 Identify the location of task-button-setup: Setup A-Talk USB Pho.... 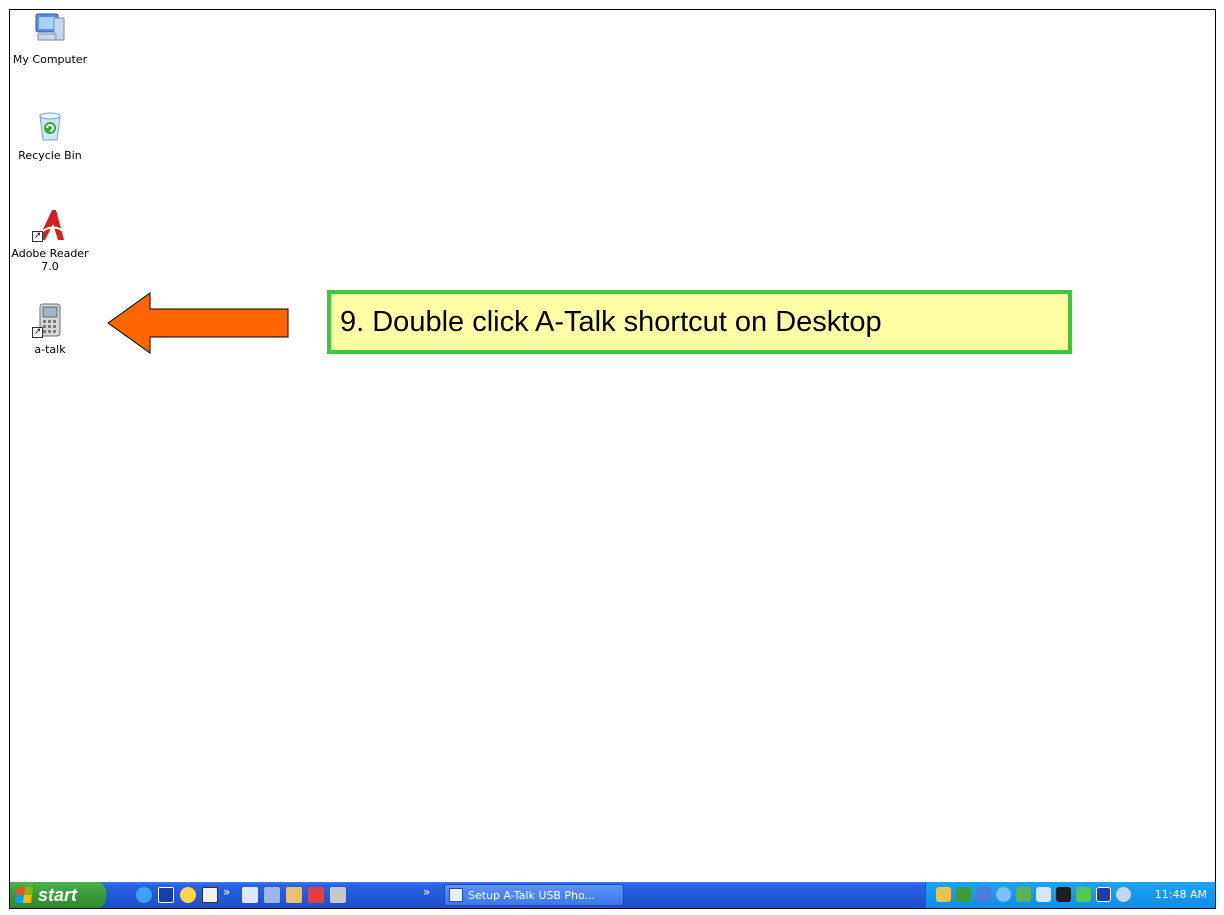
(534, 895).